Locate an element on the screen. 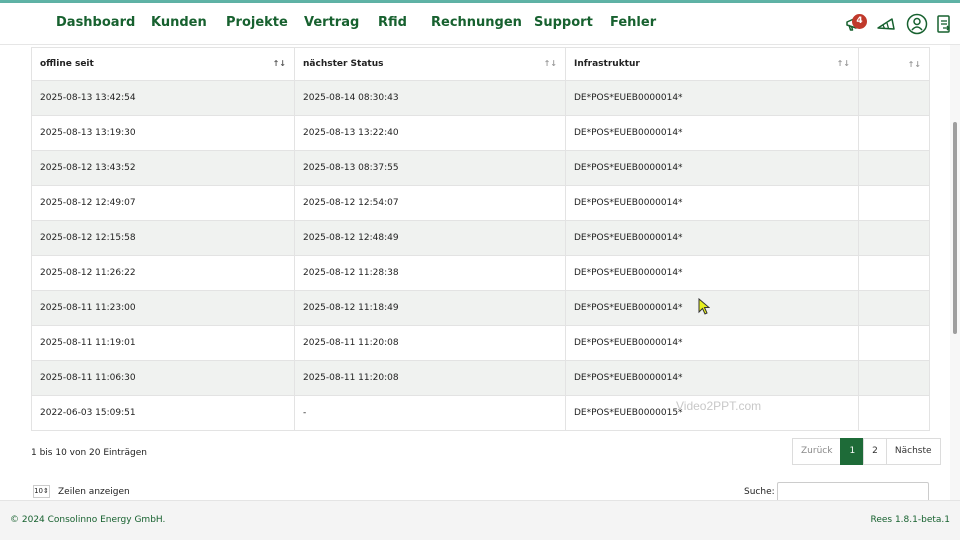 The height and width of the screenshot is (540, 960). column-header-infrastruktur: Infrastruktur ↑↓ is located at coordinates (712, 64).